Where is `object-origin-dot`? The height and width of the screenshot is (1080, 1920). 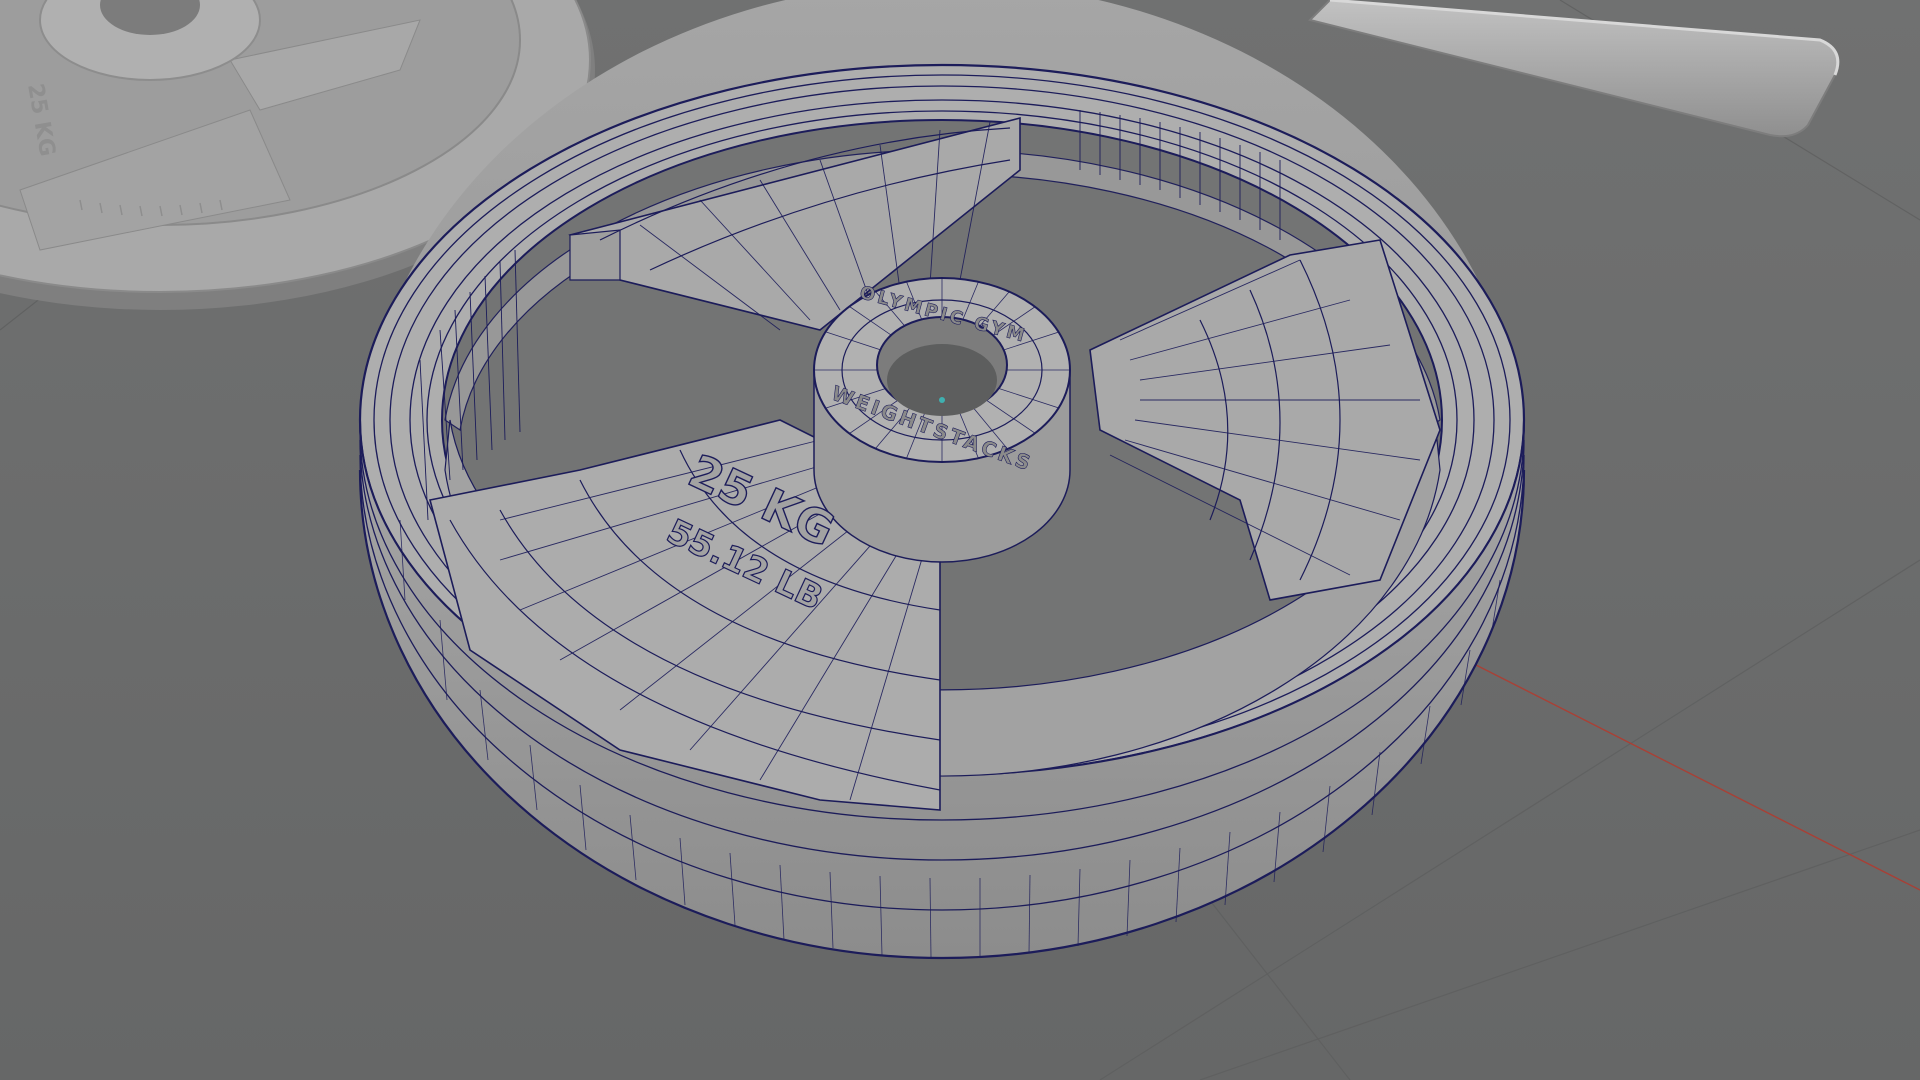
object-origin-dot is located at coordinates (942, 400).